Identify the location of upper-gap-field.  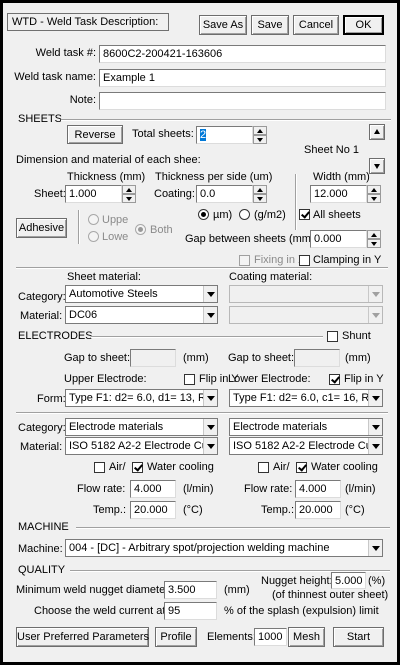
(153, 358).